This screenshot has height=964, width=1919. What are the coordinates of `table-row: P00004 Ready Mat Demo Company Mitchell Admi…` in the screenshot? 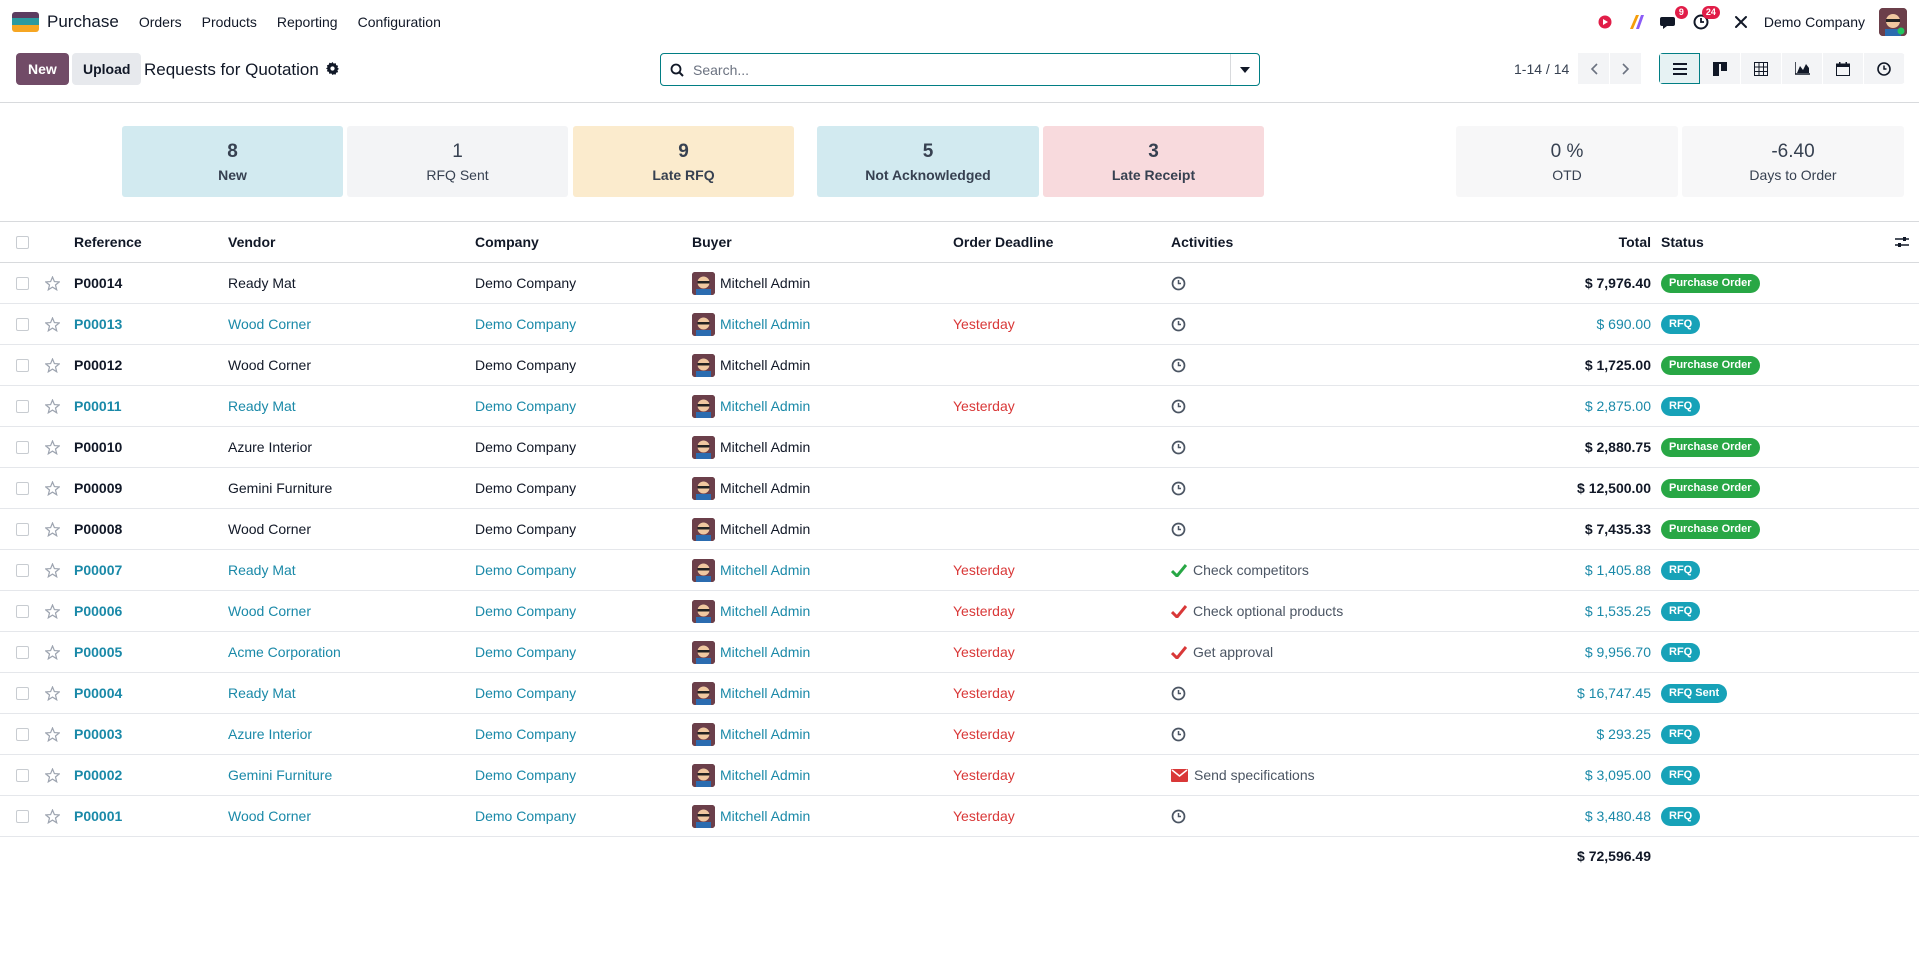 It's located at (959, 693).